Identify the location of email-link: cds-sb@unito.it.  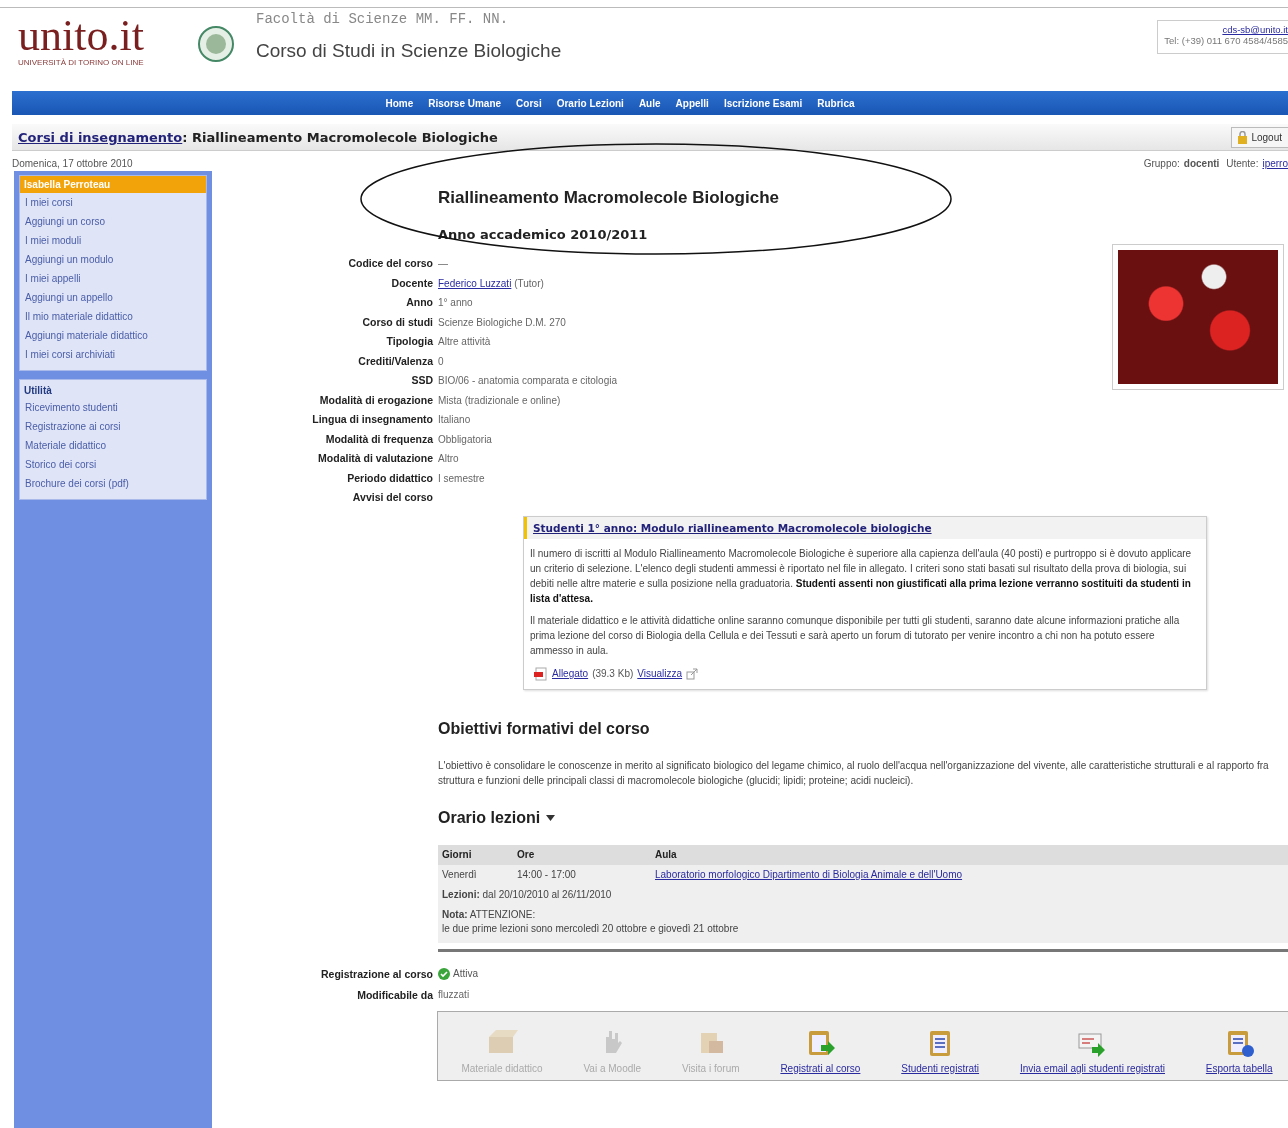
(1255, 29).